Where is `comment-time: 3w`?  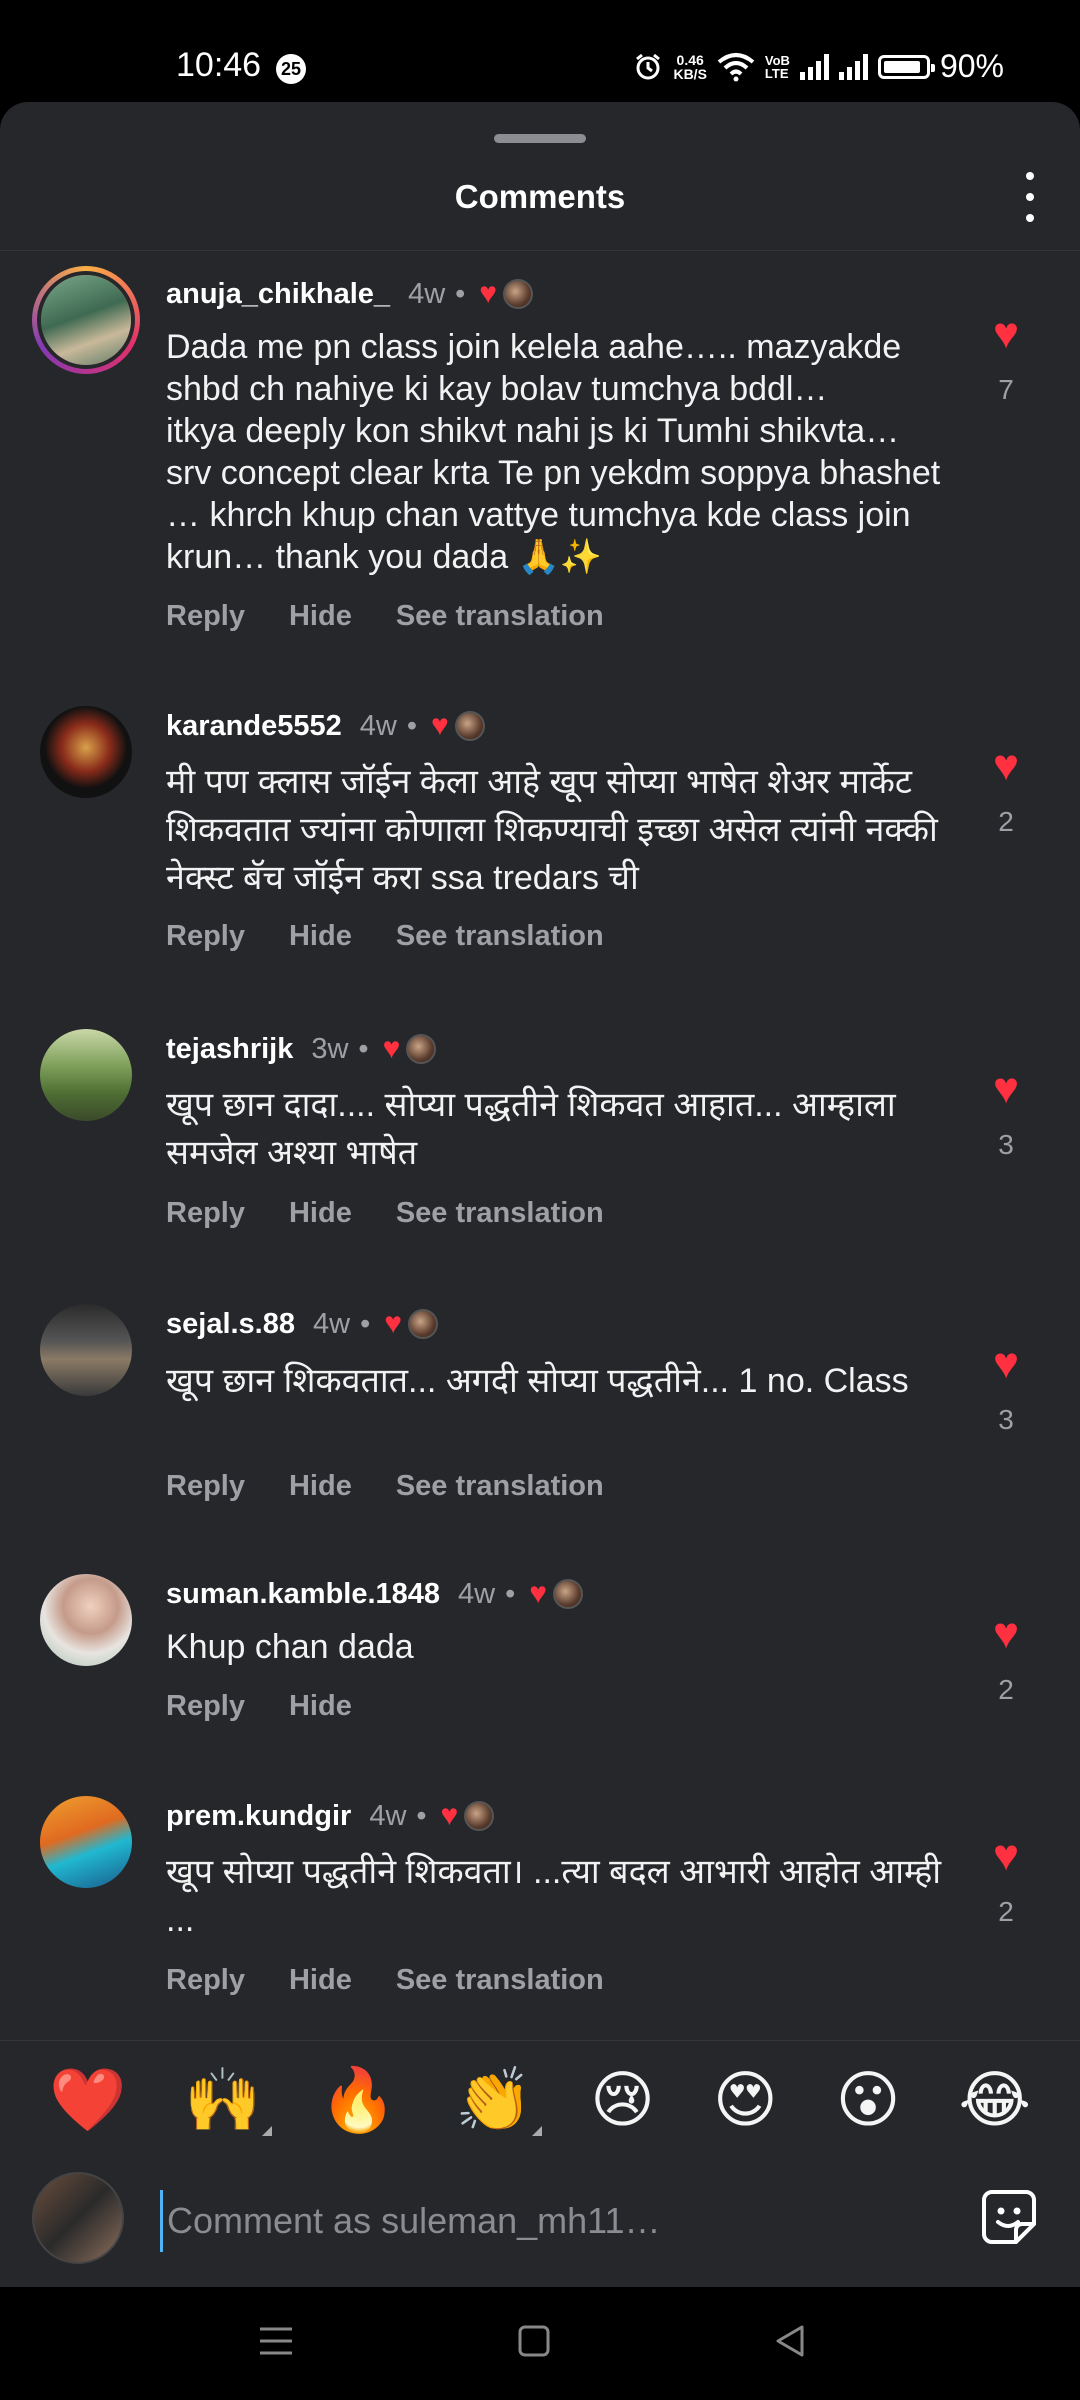 comment-time: 3w is located at coordinates (330, 1048).